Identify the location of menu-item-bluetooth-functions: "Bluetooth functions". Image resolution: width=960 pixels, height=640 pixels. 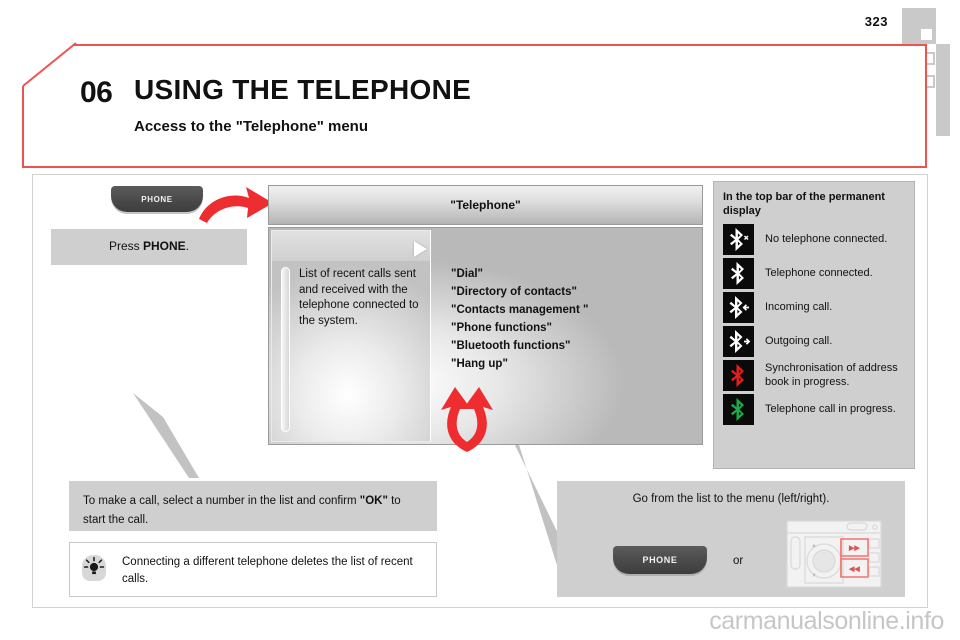
(519, 347).